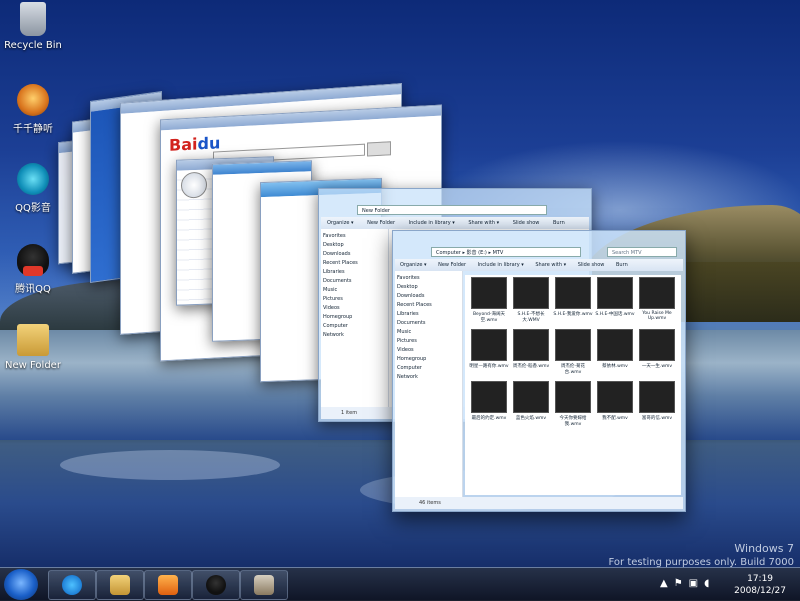 The image size is (800, 601). What do you see at coordinates (760, 585) in the screenshot?
I see `taskbar-clock: 17:19 2008/12/27` at bounding box center [760, 585].